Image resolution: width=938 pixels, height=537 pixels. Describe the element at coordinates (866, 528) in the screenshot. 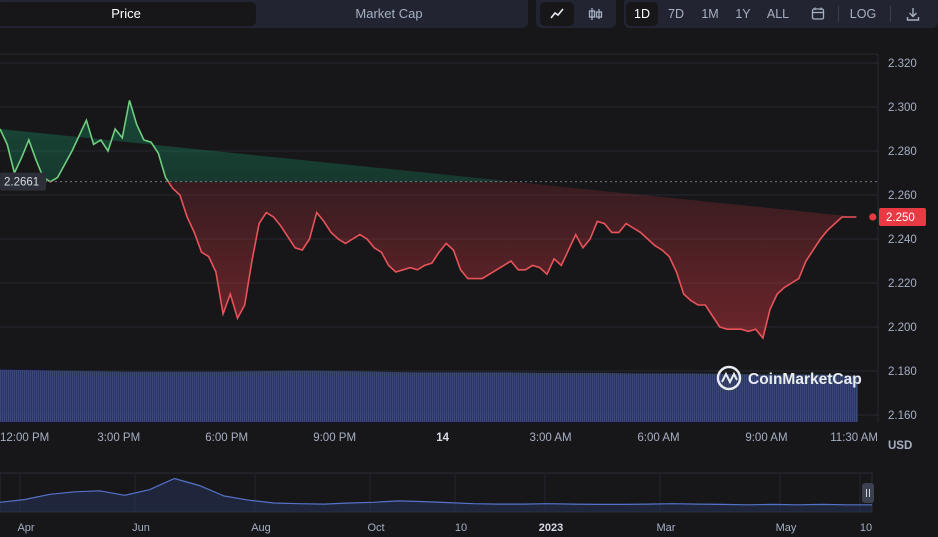

I see `navigator-tick-label: 10` at that location.